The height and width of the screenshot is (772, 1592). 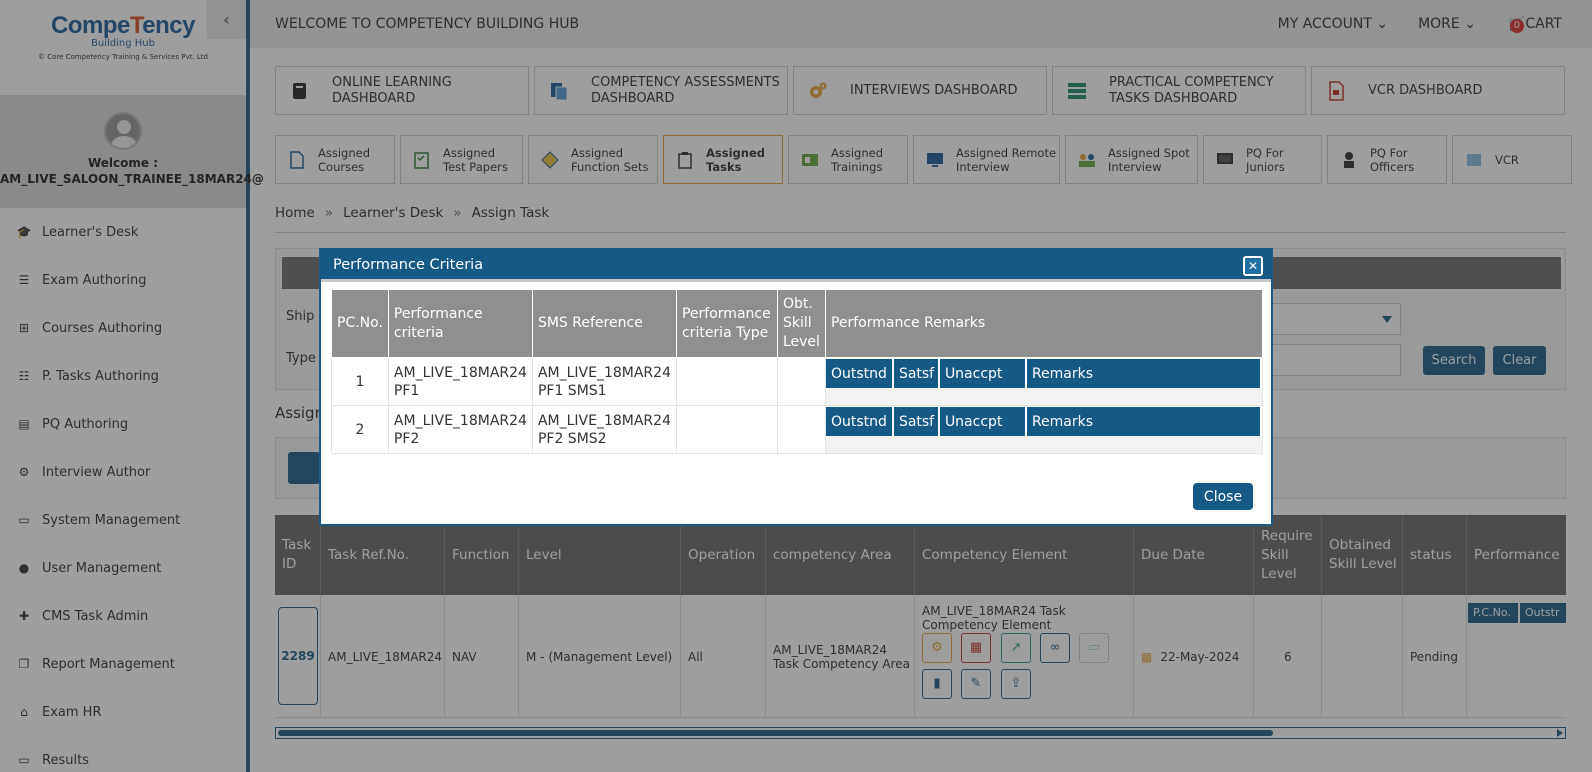 I want to click on cell-sms-reference: AM_LIVE_18MAR24 PF2 SMS2, so click(x=604, y=429).